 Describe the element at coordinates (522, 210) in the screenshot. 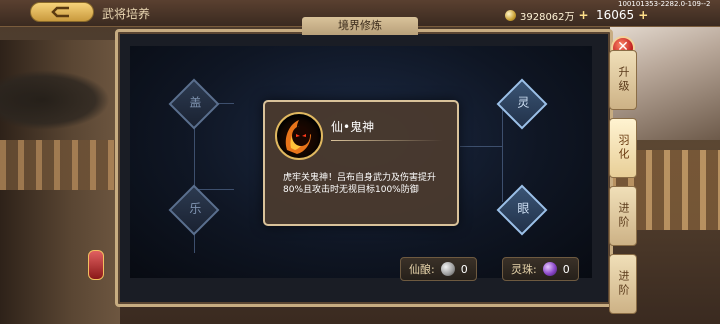

I see `cultivation-node: 眼` at that location.